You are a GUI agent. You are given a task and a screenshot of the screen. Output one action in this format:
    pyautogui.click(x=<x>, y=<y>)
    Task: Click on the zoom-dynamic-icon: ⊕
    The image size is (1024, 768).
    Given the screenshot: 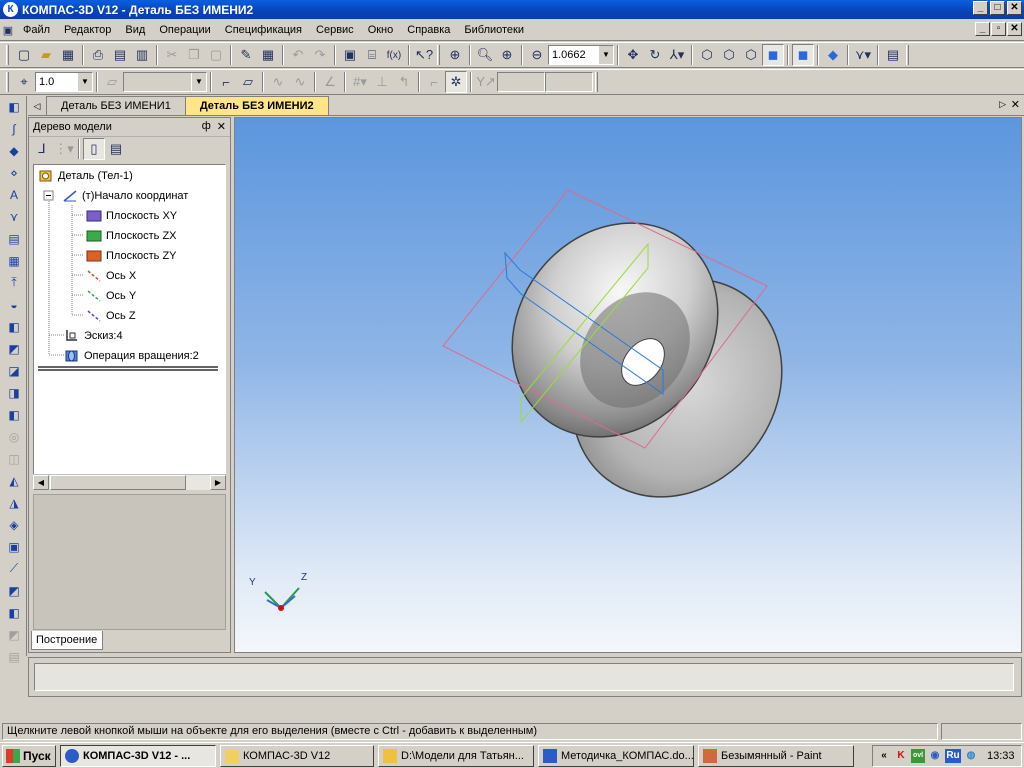 What is the action you would take?
    pyautogui.click(x=507, y=55)
    